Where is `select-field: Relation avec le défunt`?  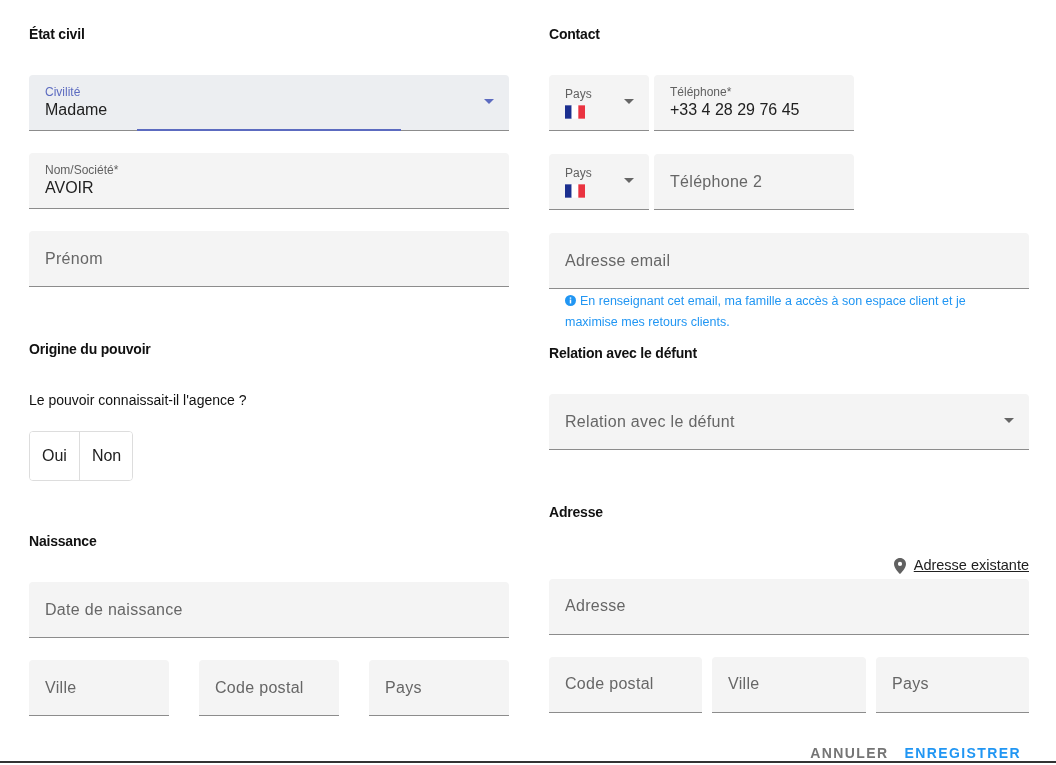
select-field: Relation avec le défunt is located at coordinates (789, 422).